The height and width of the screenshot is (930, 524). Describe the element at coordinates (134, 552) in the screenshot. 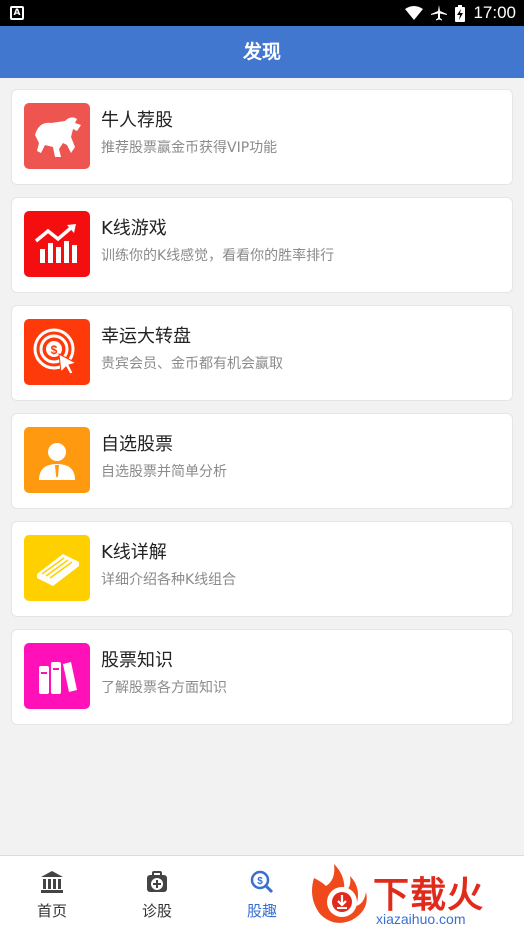

I see `card-title: K线详解` at that location.